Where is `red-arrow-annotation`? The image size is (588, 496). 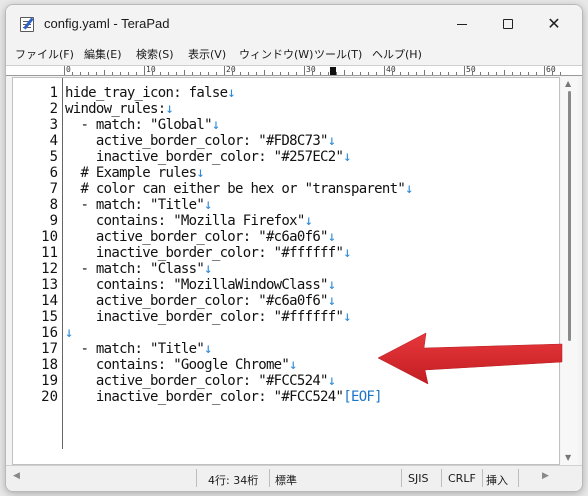 red-arrow-annotation is located at coordinates (470, 358).